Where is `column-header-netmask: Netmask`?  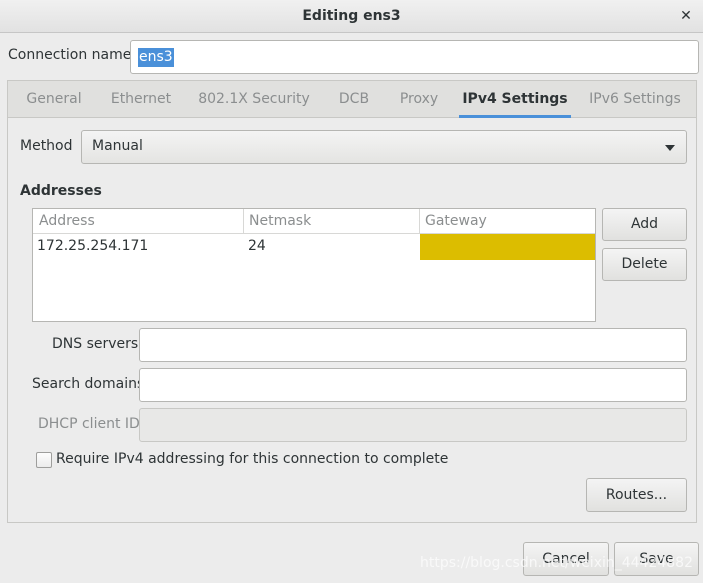 column-header-netmask: Netmask is located at coordinates (331, 221).